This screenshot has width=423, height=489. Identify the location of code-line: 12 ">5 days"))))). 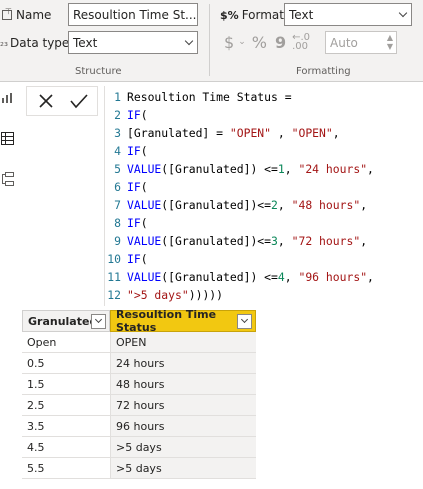
(164, 297).